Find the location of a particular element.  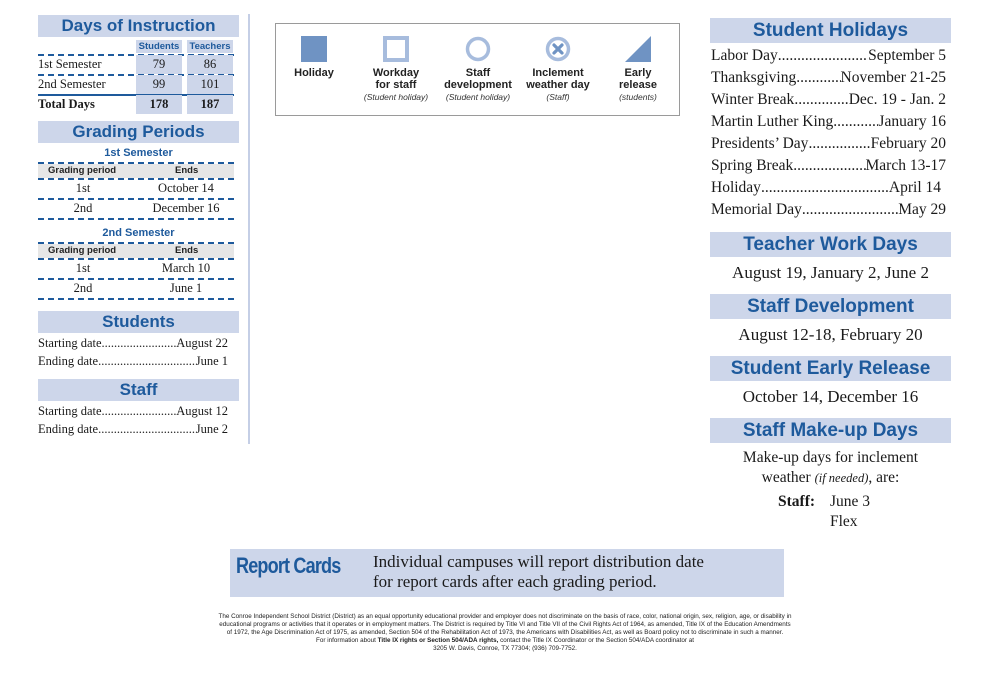

ends-value: December 16 is located at coordinates (186, 208).